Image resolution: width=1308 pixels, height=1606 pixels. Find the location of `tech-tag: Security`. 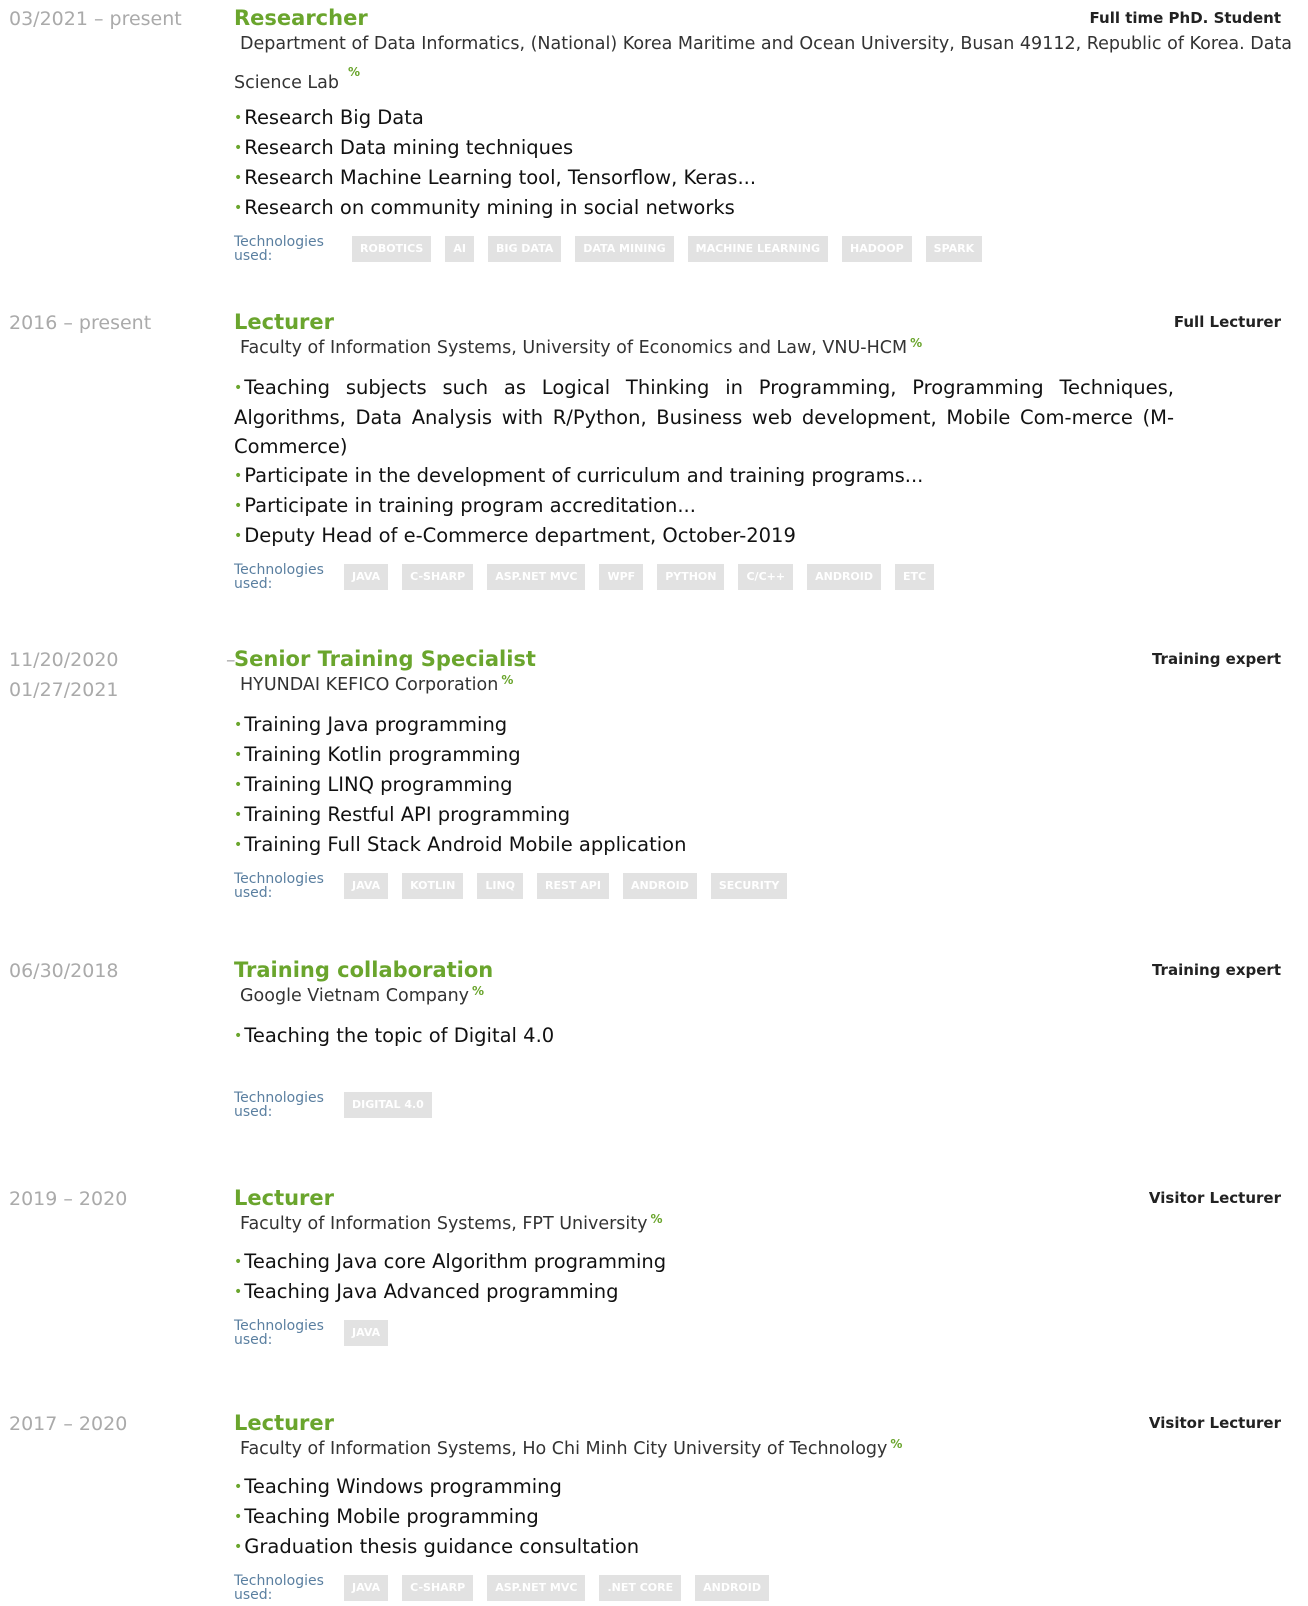

tech-tag: Security is located at coordinates (749, 886).